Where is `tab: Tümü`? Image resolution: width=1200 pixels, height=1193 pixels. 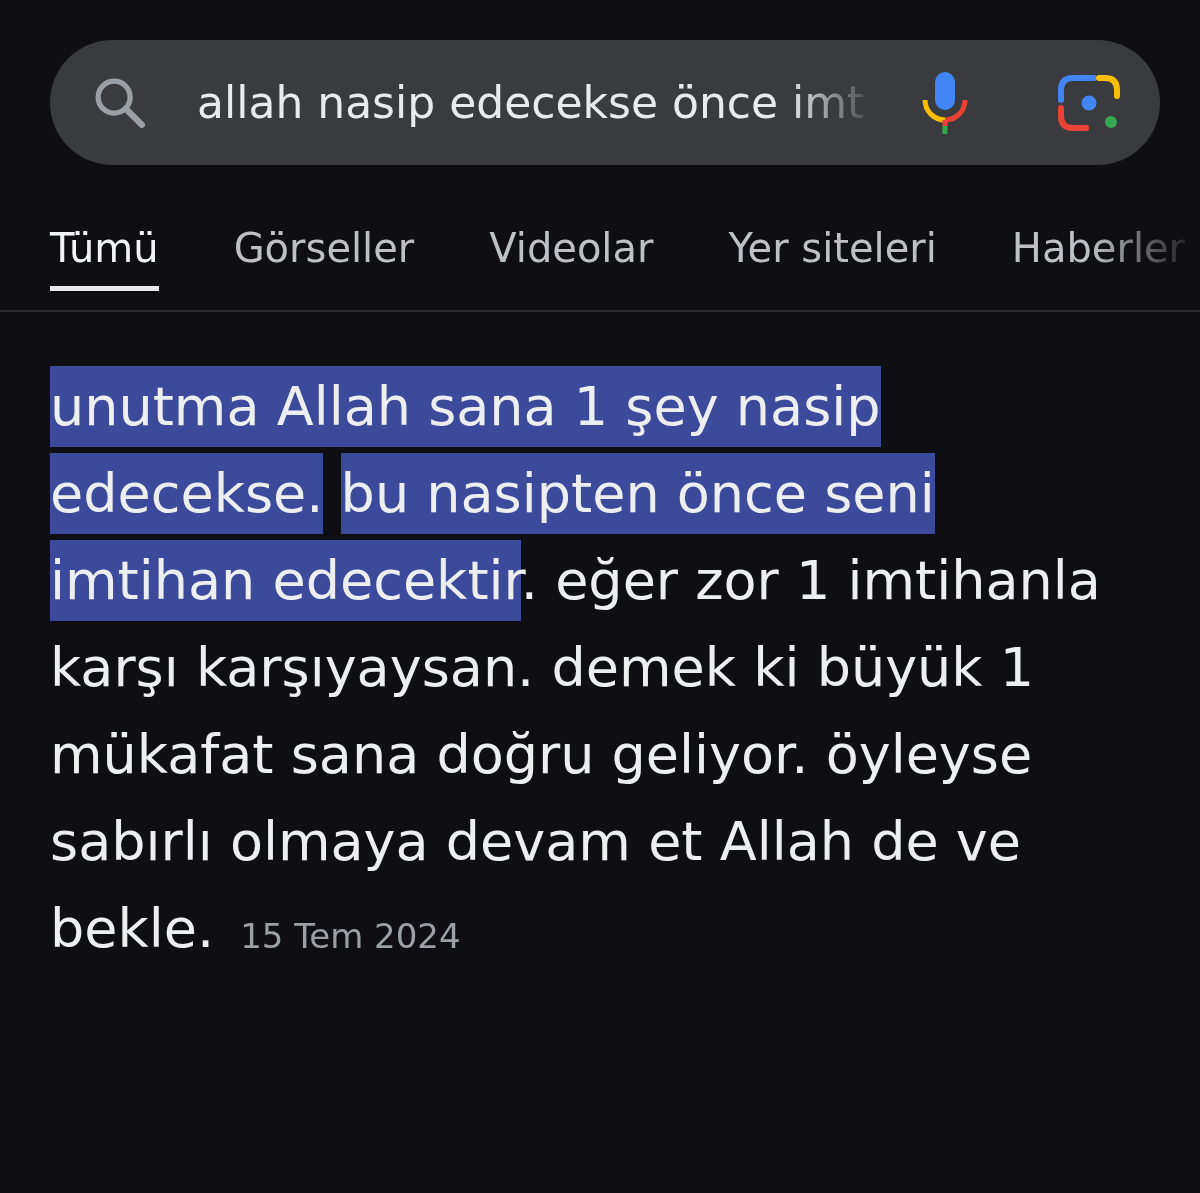
tab: Tümü is located at coordinates (104, 258).